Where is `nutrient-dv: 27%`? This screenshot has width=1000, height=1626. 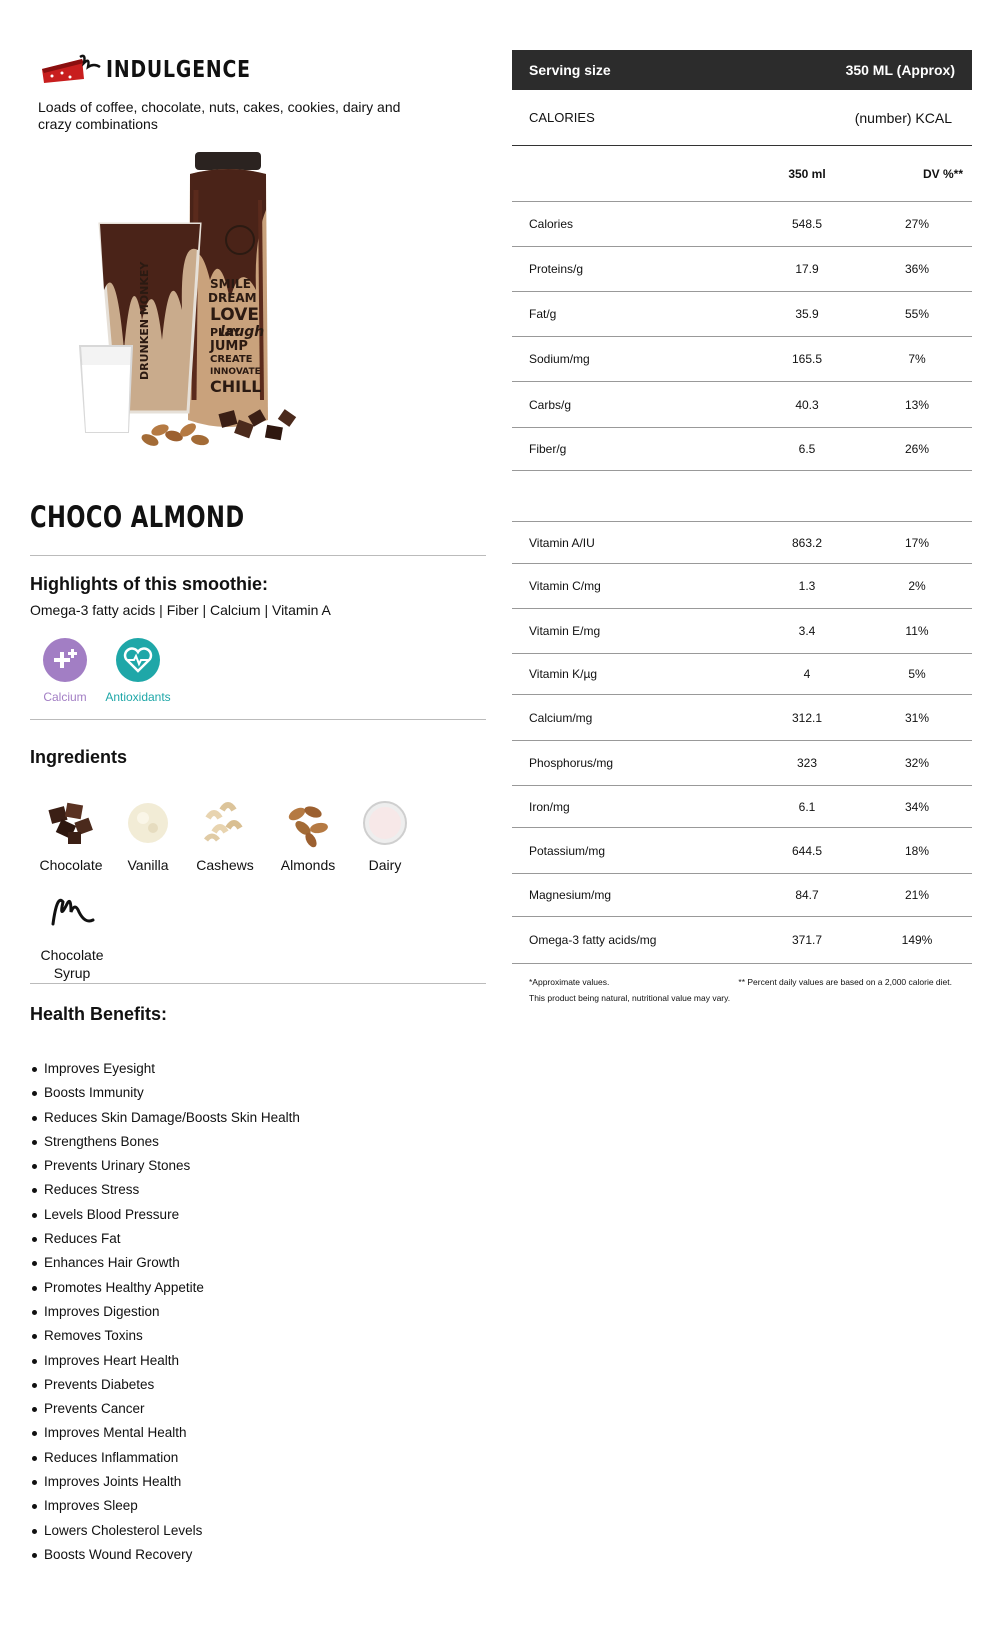 nutrient-dv: 27% is located at coordinates (917, 224).